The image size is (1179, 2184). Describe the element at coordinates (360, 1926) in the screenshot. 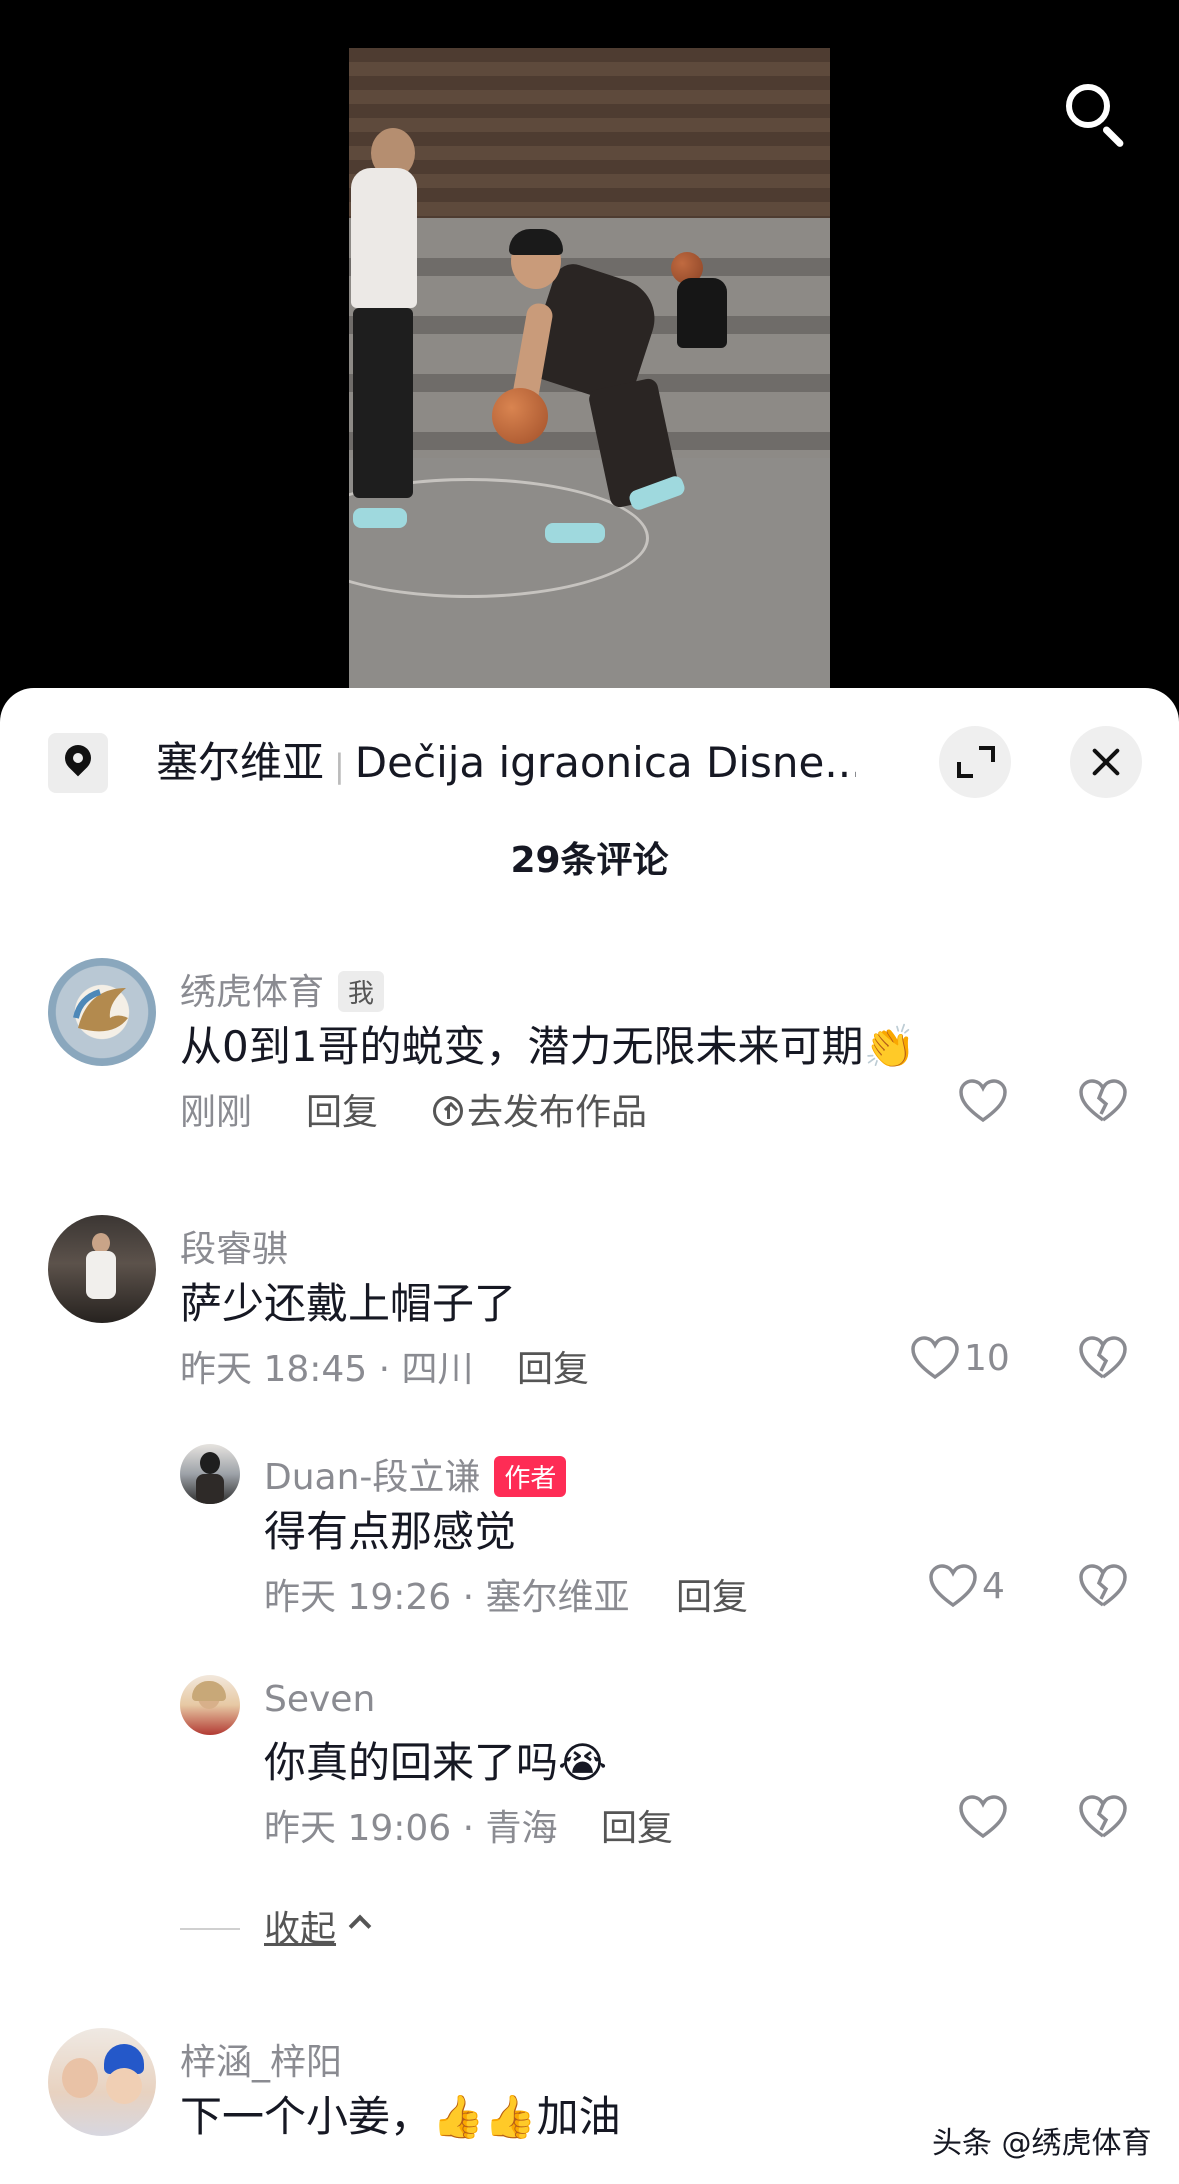

I see `chevron-up-icon` at that location.